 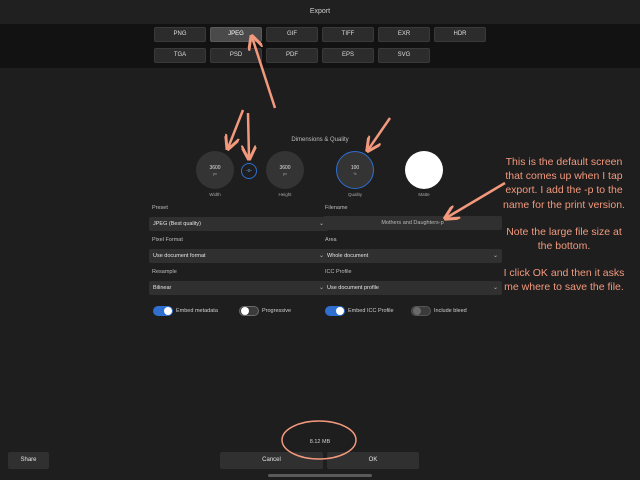 What do you see at coordinates (236, 34) in the screenshot?
I see `format-jpeg-button: JPEG` at bounding box center [236, 34].